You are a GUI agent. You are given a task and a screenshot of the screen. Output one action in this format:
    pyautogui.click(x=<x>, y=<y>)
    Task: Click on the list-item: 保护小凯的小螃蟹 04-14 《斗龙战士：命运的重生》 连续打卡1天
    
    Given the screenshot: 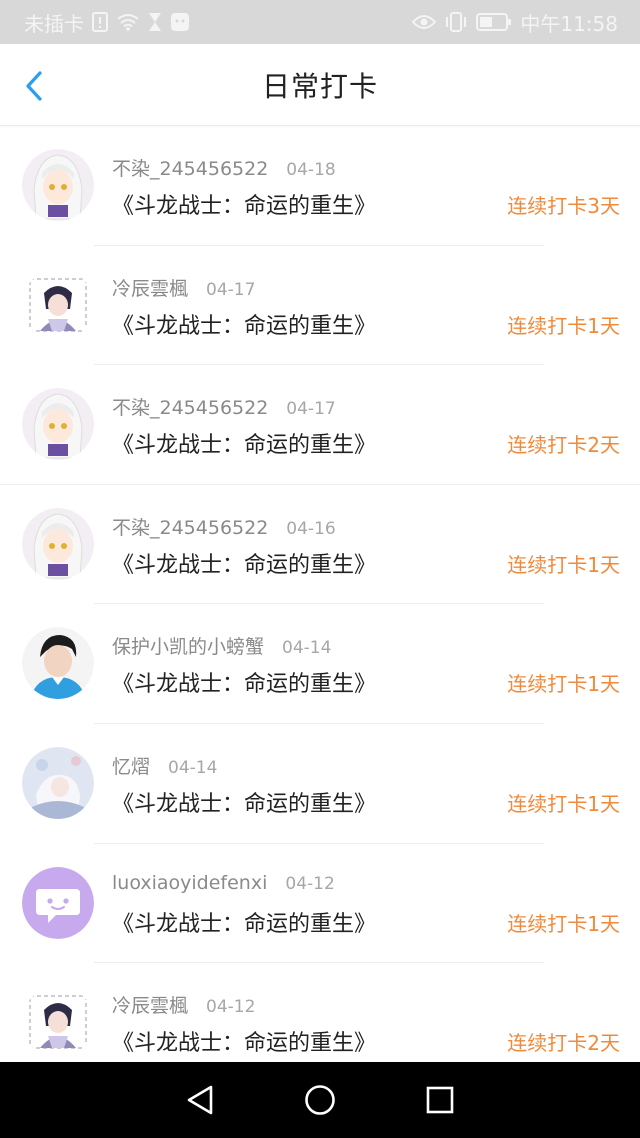 What is the action you would take?
    pyautogui.click(x=320, y=664)
    